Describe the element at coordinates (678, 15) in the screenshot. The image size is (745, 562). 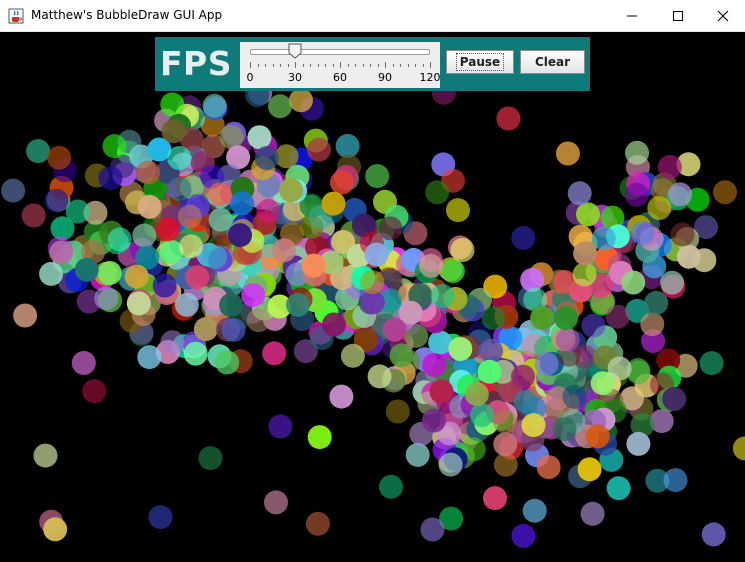
I see `maximize-button` at that location.